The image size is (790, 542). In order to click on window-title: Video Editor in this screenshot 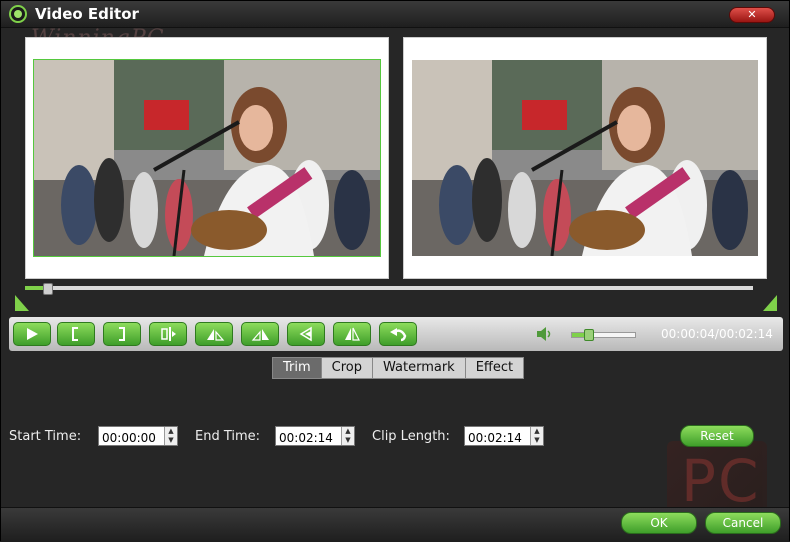, I will do `click(87, 14)`.